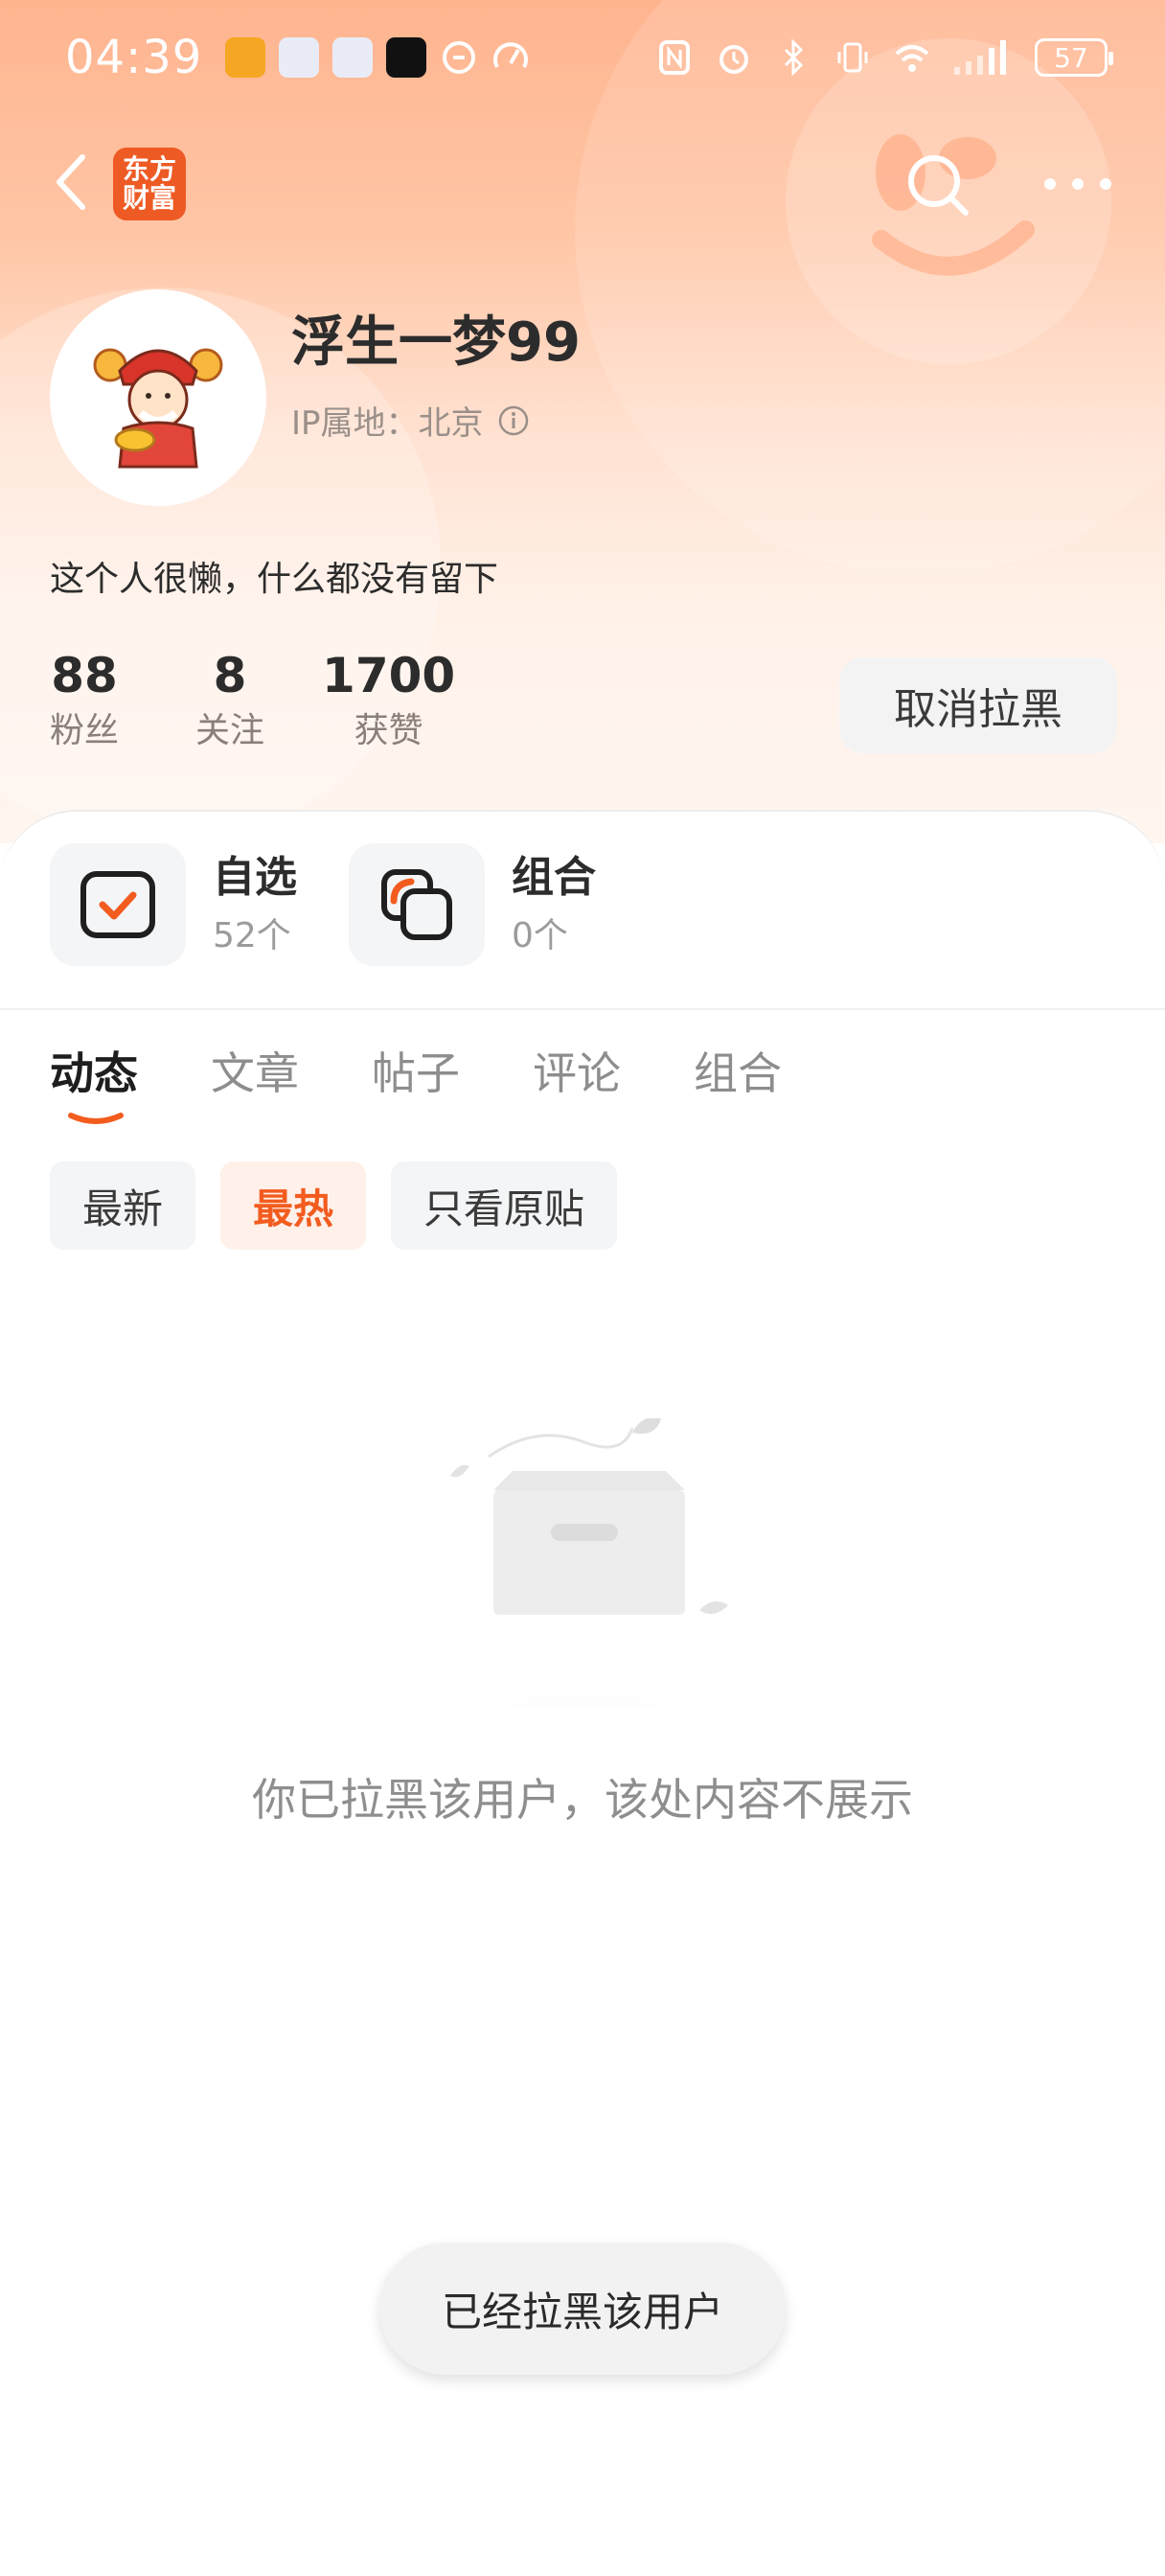 The width and height of the screenshot is (1165, 2576). What do you see at coordinates (158, 408) in the screenshot?
I see `god-of-wealth-avatar-icon` at bounding box center [158, 408].